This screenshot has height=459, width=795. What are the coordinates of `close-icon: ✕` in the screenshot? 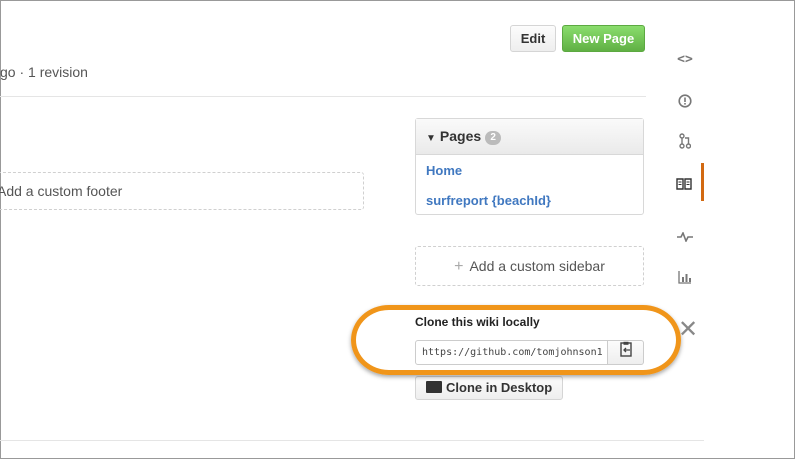 It's located at (688, 330).